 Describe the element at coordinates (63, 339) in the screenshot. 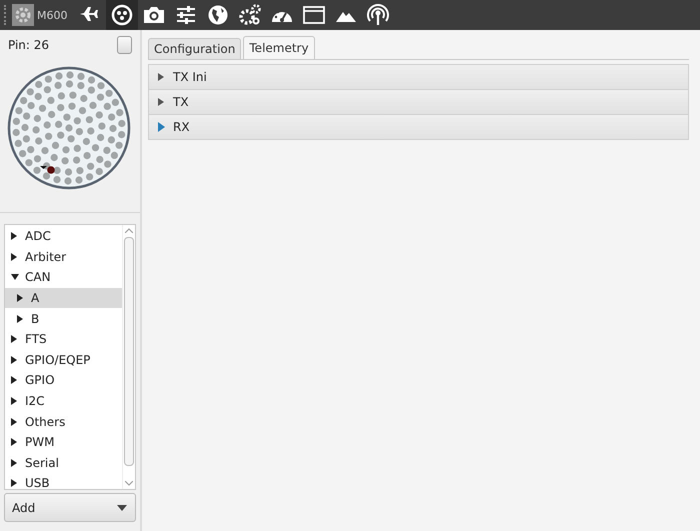

I see `tree-item: FTS` at that location.